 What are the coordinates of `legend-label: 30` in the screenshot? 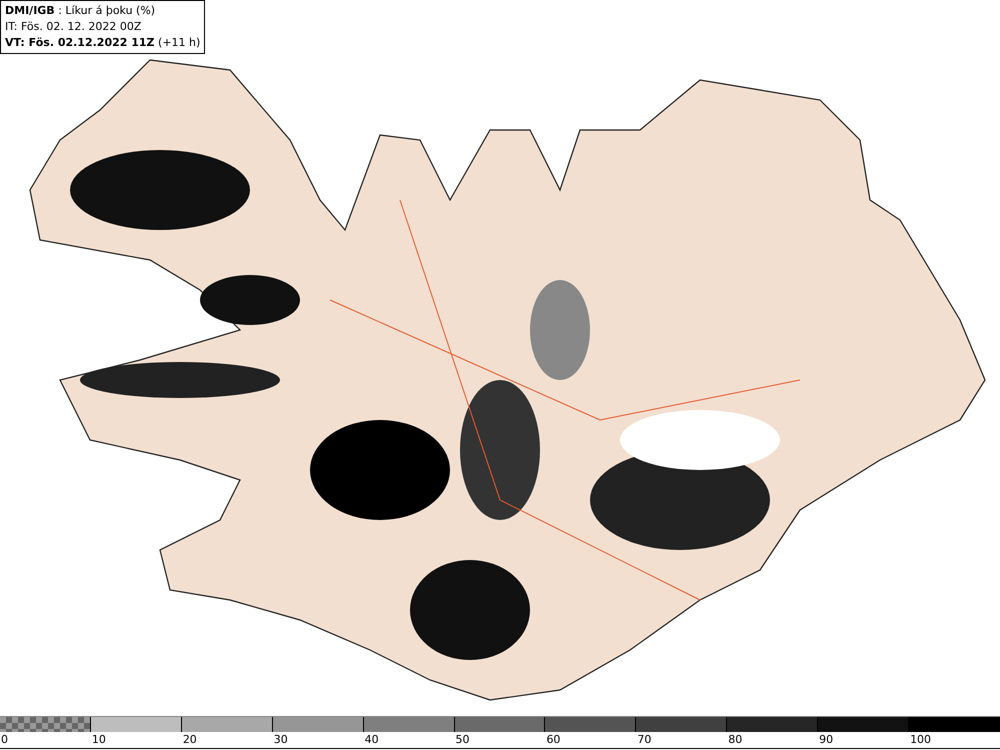 It's located at (280, 740).